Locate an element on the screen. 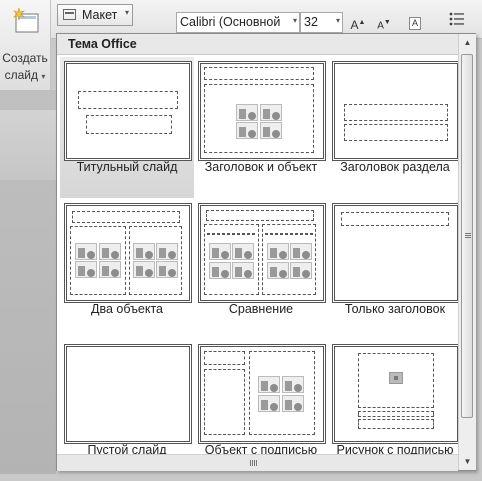  gallery-resize-handle is located at coordinates (257, 462).